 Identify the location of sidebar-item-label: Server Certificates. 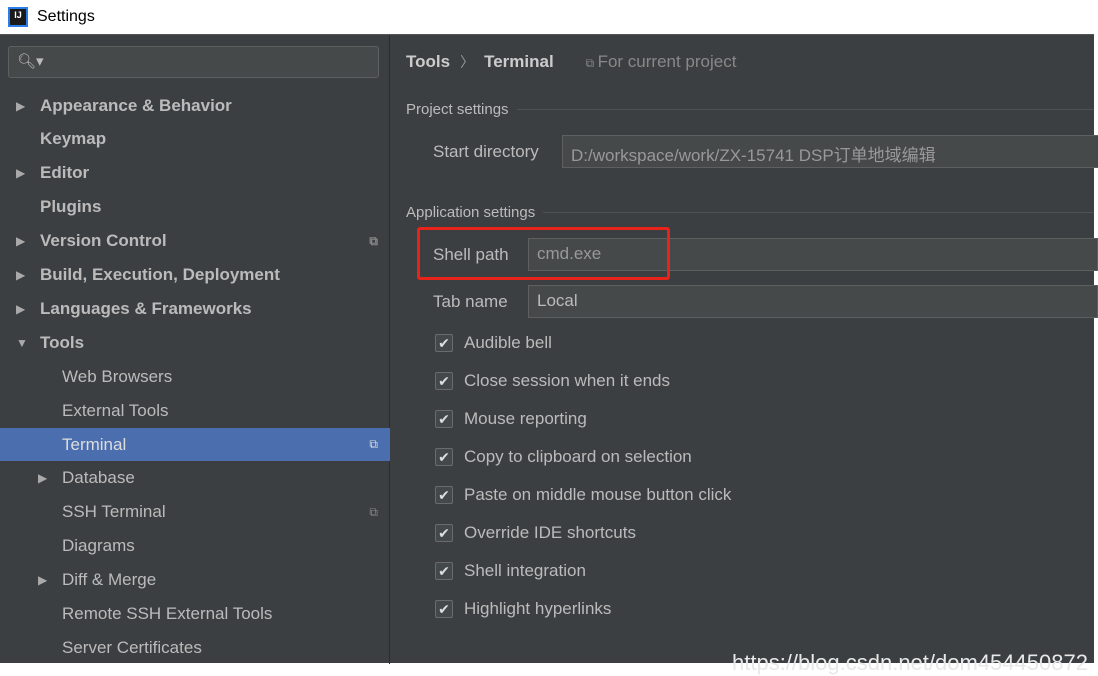
(132, 647).